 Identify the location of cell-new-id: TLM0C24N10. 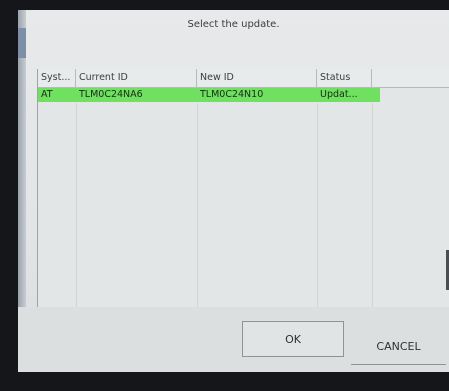
(232, 94).